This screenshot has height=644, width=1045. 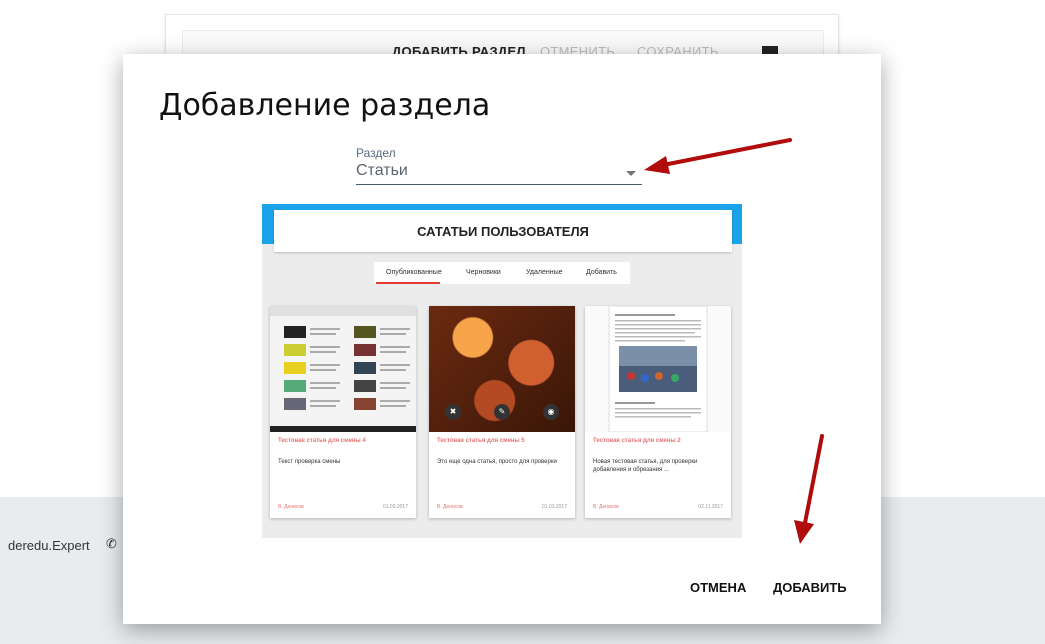 I want to click on preview-tab-drafts: Черновики, so click(x=483, y=272).